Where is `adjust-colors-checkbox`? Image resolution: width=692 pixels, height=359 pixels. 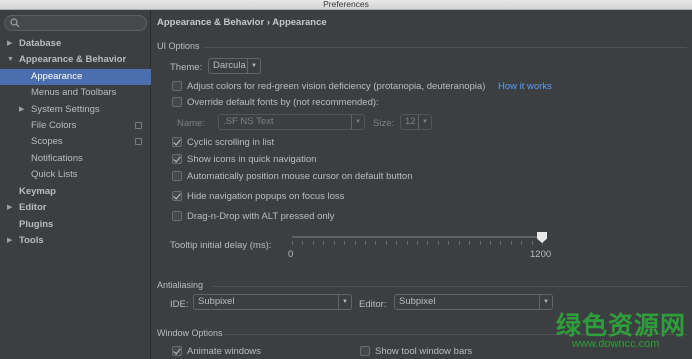
adjust-colors-checkbox is located at coordinates (177, 86).